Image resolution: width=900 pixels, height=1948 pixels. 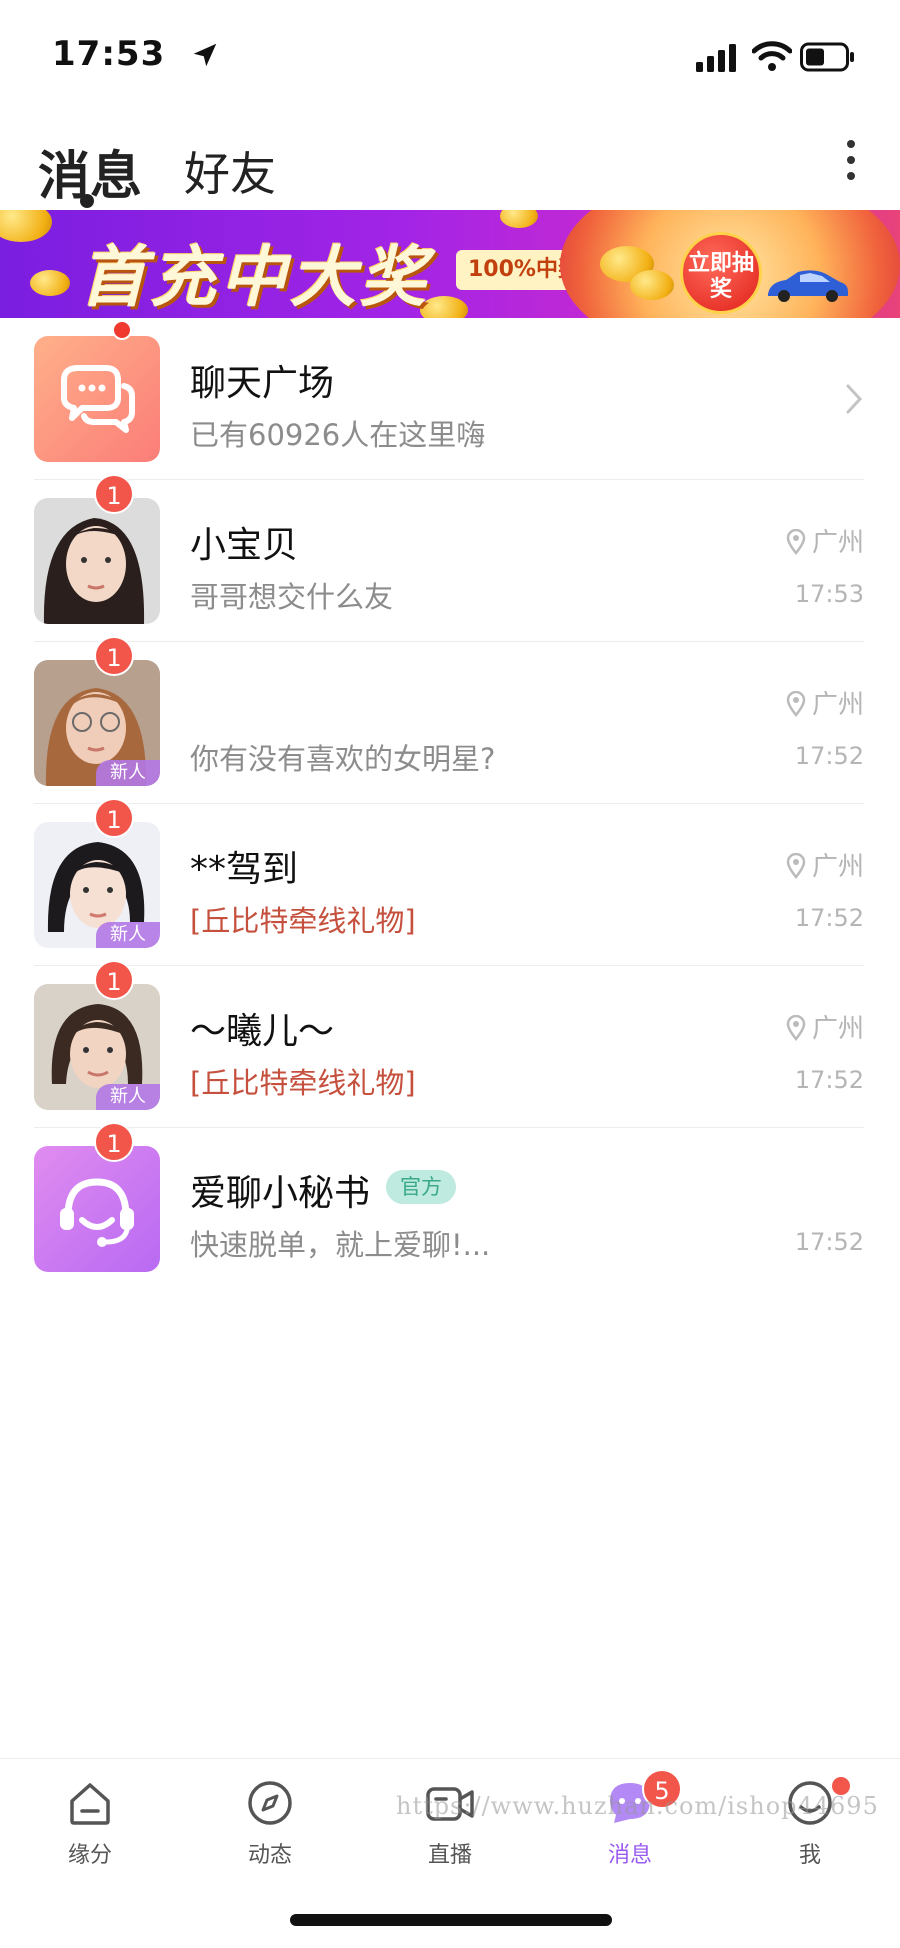 What do you see at coordinates (721, 273) in the screenshot?
I see `banner-draw-button: 立即抽奖` at bounding box center [721, 273].